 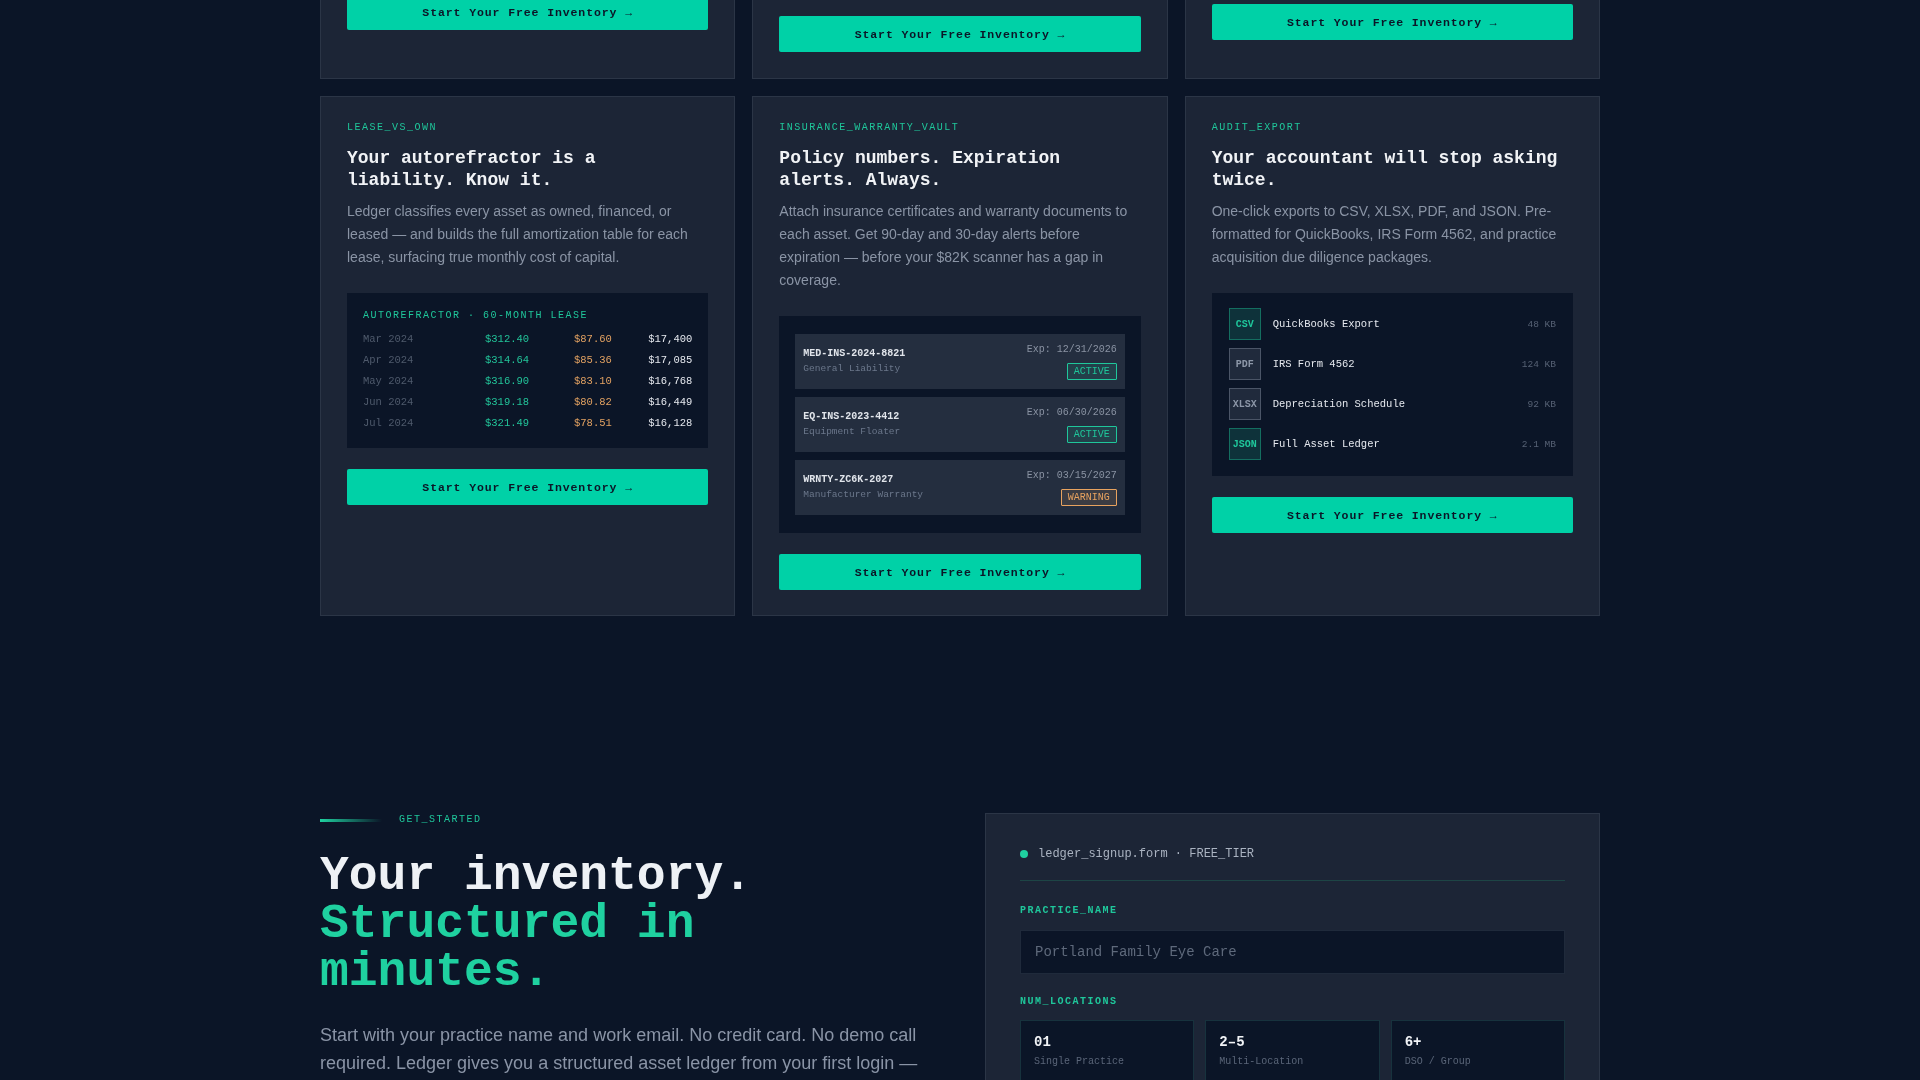 I want to click on file-size: 92 KB, so click(x=1541, y=404).